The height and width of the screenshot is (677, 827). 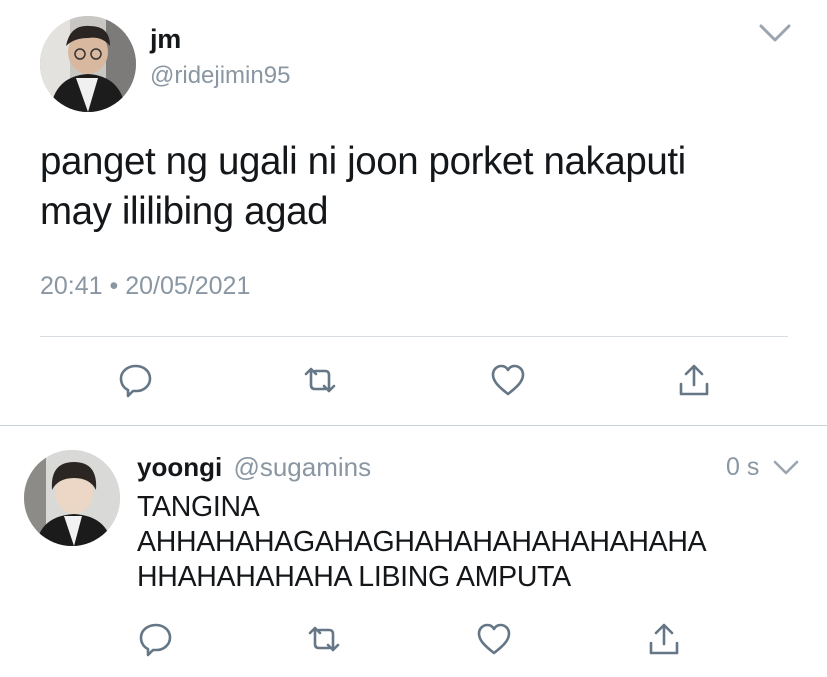 What do you see at coordinates (220, 76) in the screenshot?
I see `user-handle: @ridejimin95` at bounding box center [220, 76].